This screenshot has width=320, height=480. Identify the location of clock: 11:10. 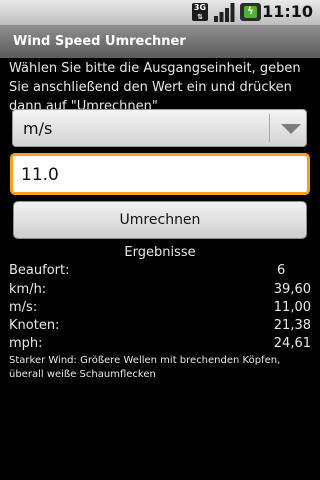
(287, 11).